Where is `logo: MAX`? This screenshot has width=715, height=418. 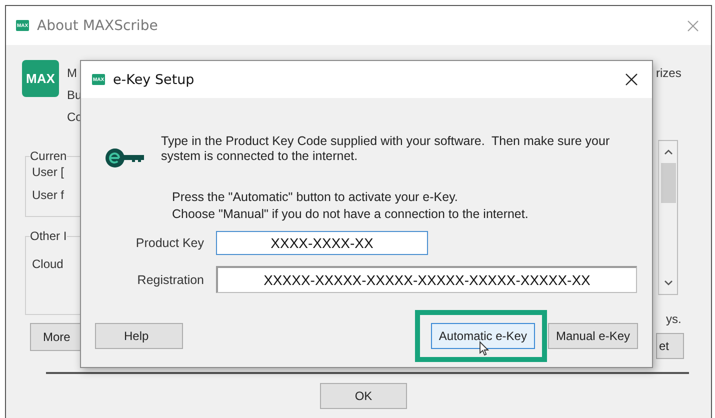
logo: MAX is located at coordinates (40, 78).